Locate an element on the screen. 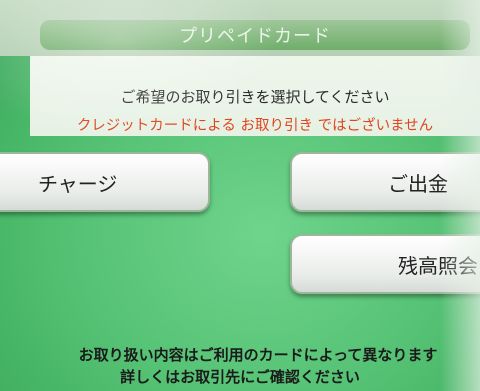 This screenshot has height=391, width=480. instruction-text: ご希望のお取り引きを選択してください is located at coordinates (255, 97).